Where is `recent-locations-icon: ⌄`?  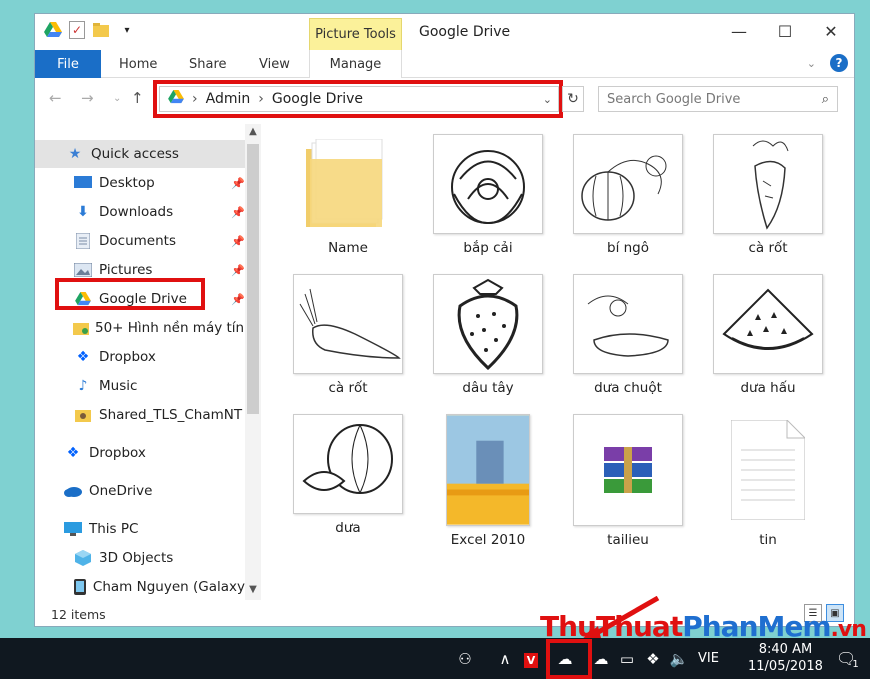
recent-locations-icon: ⌄ is located at coordinates (117, 98).